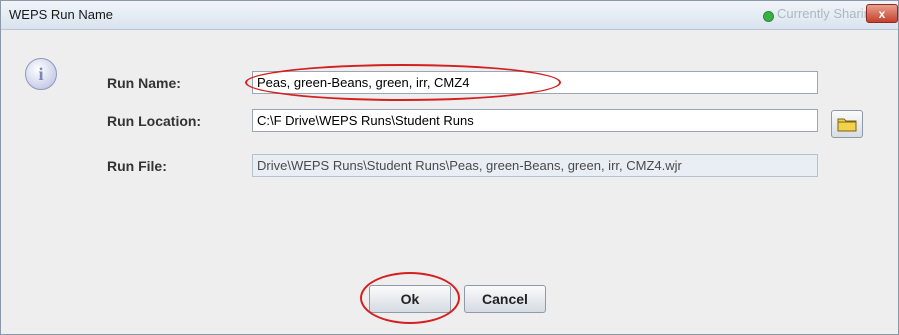  Describe the element at coordinates (137, 166) in the screenshot. I see `run-file-label: Run File:` at that location.